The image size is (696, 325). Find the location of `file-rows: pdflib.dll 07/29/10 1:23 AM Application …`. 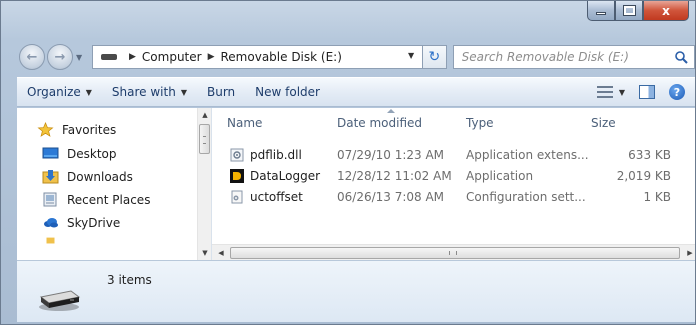

file-rows: pdflib.dll 07/29/10 1:23 AM Application … is located at coordinates (453, 175).